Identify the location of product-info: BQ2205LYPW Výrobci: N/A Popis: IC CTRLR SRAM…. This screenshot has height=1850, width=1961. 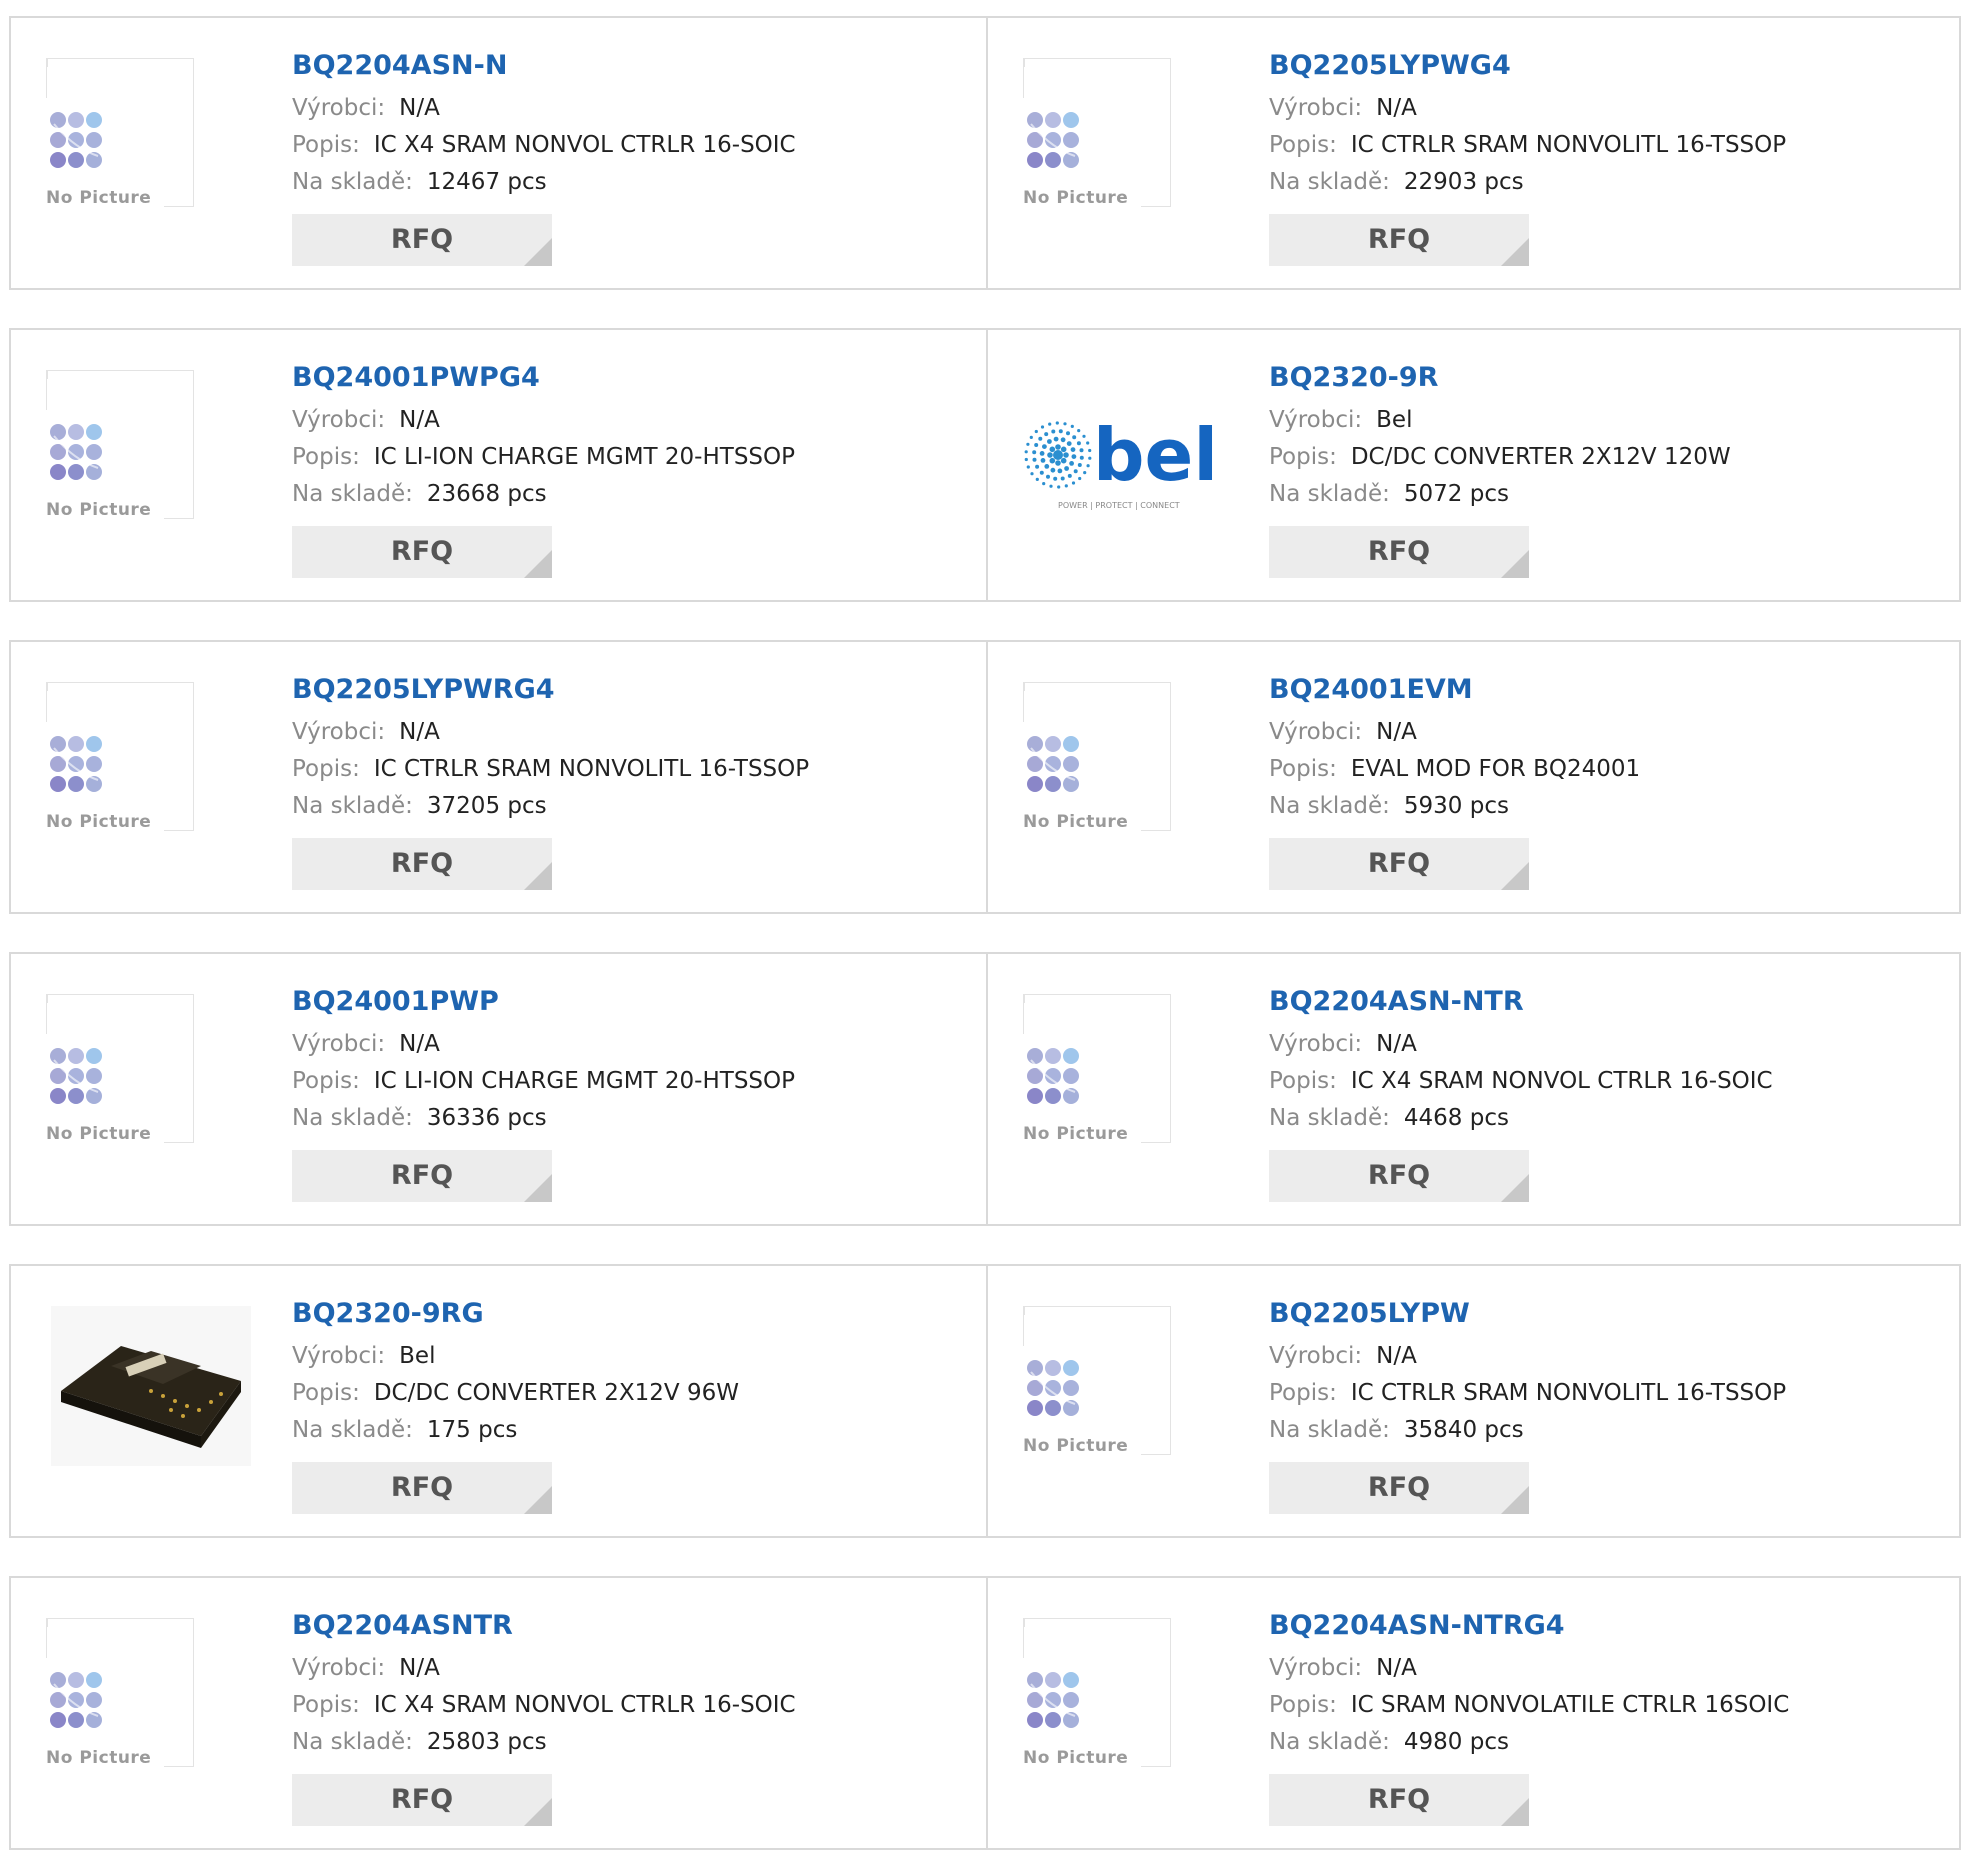
(1527, 1405).